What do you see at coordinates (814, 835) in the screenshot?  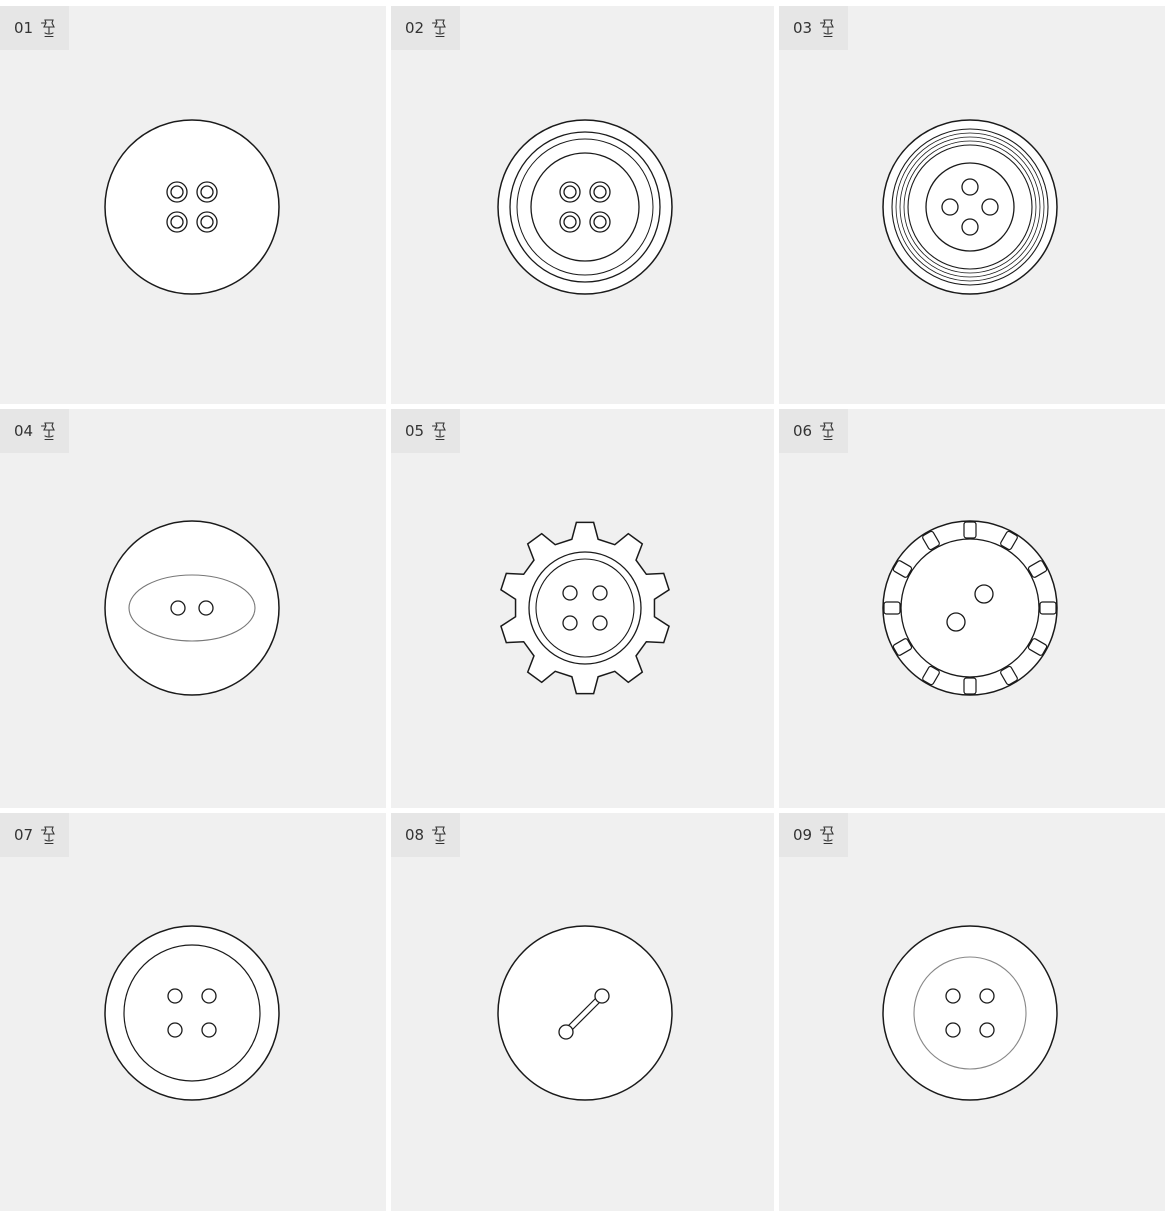 I see `cell-tag: 09` at bounding box center [814, 835].